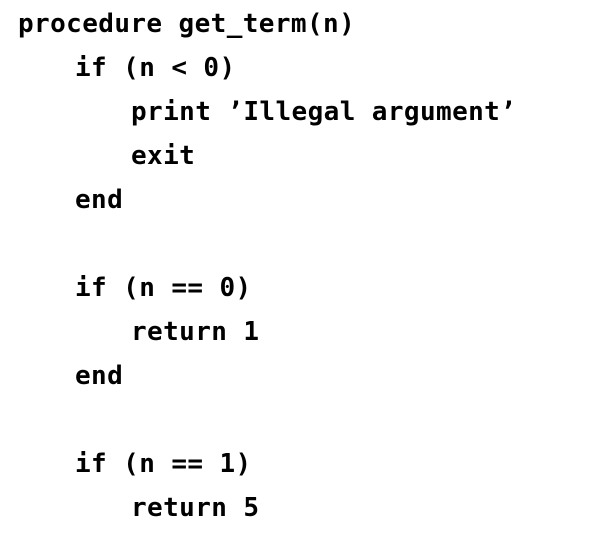 The width and height of the screenshot is (592, 546). What do you see at coordinates (99, 376) in the screenshot?
I see `code-line-end-2: end` at bounding box center [99, 376].